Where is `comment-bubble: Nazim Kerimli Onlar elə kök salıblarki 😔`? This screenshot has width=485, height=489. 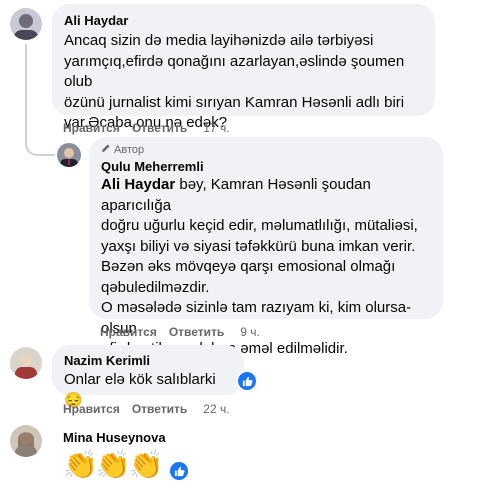
comment-bubble: Nazim Kerimli Onlar elə kök salıblarki 😔 is located at coordinates (148, 377).